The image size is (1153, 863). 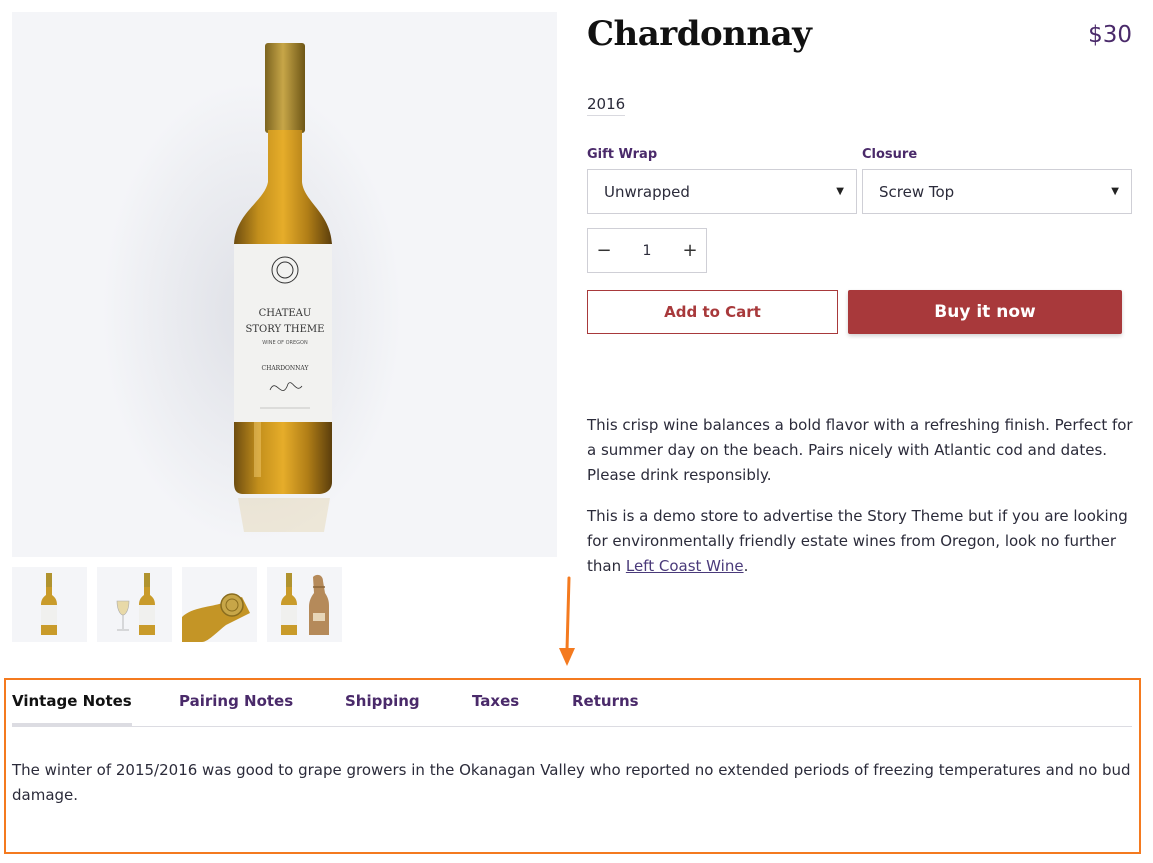 I want to click on gift-wrap-select: Unwrapped ▼, so click(x=722, y=191).